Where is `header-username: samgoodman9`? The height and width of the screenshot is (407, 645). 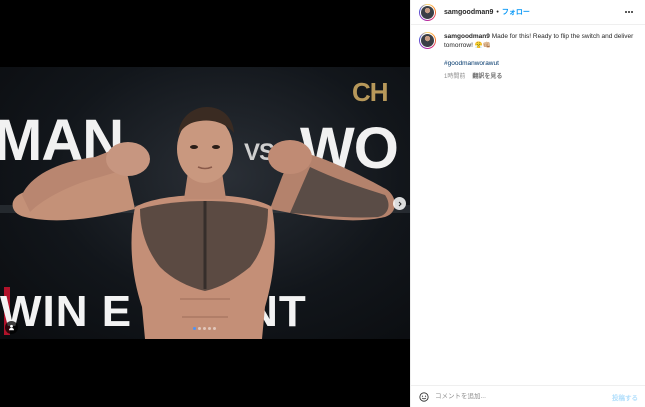
header-username: samgoodman9 is located at coordinates (468, 12).